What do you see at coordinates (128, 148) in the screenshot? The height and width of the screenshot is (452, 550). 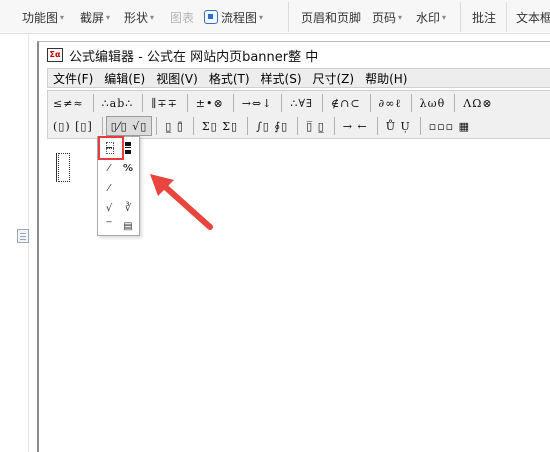 I see `fraction-bold-icon` at bounding box center [128, 148].